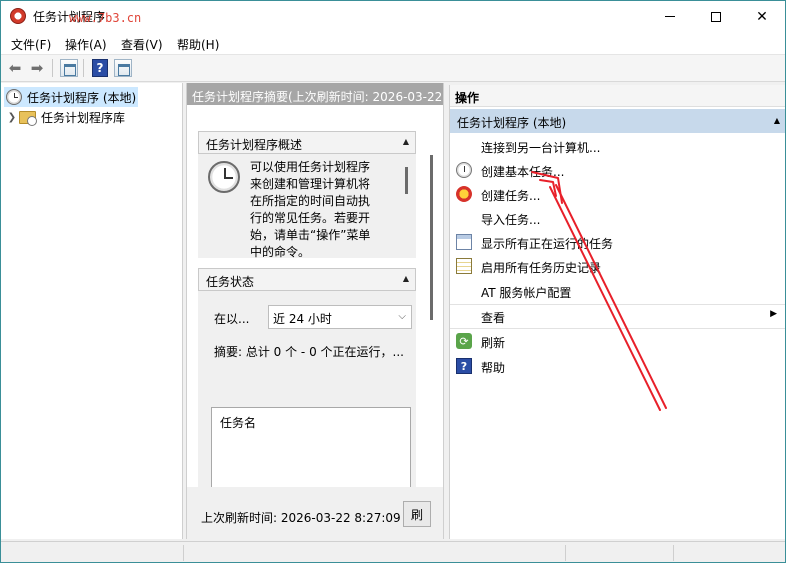 The width and height of the screenshot is (786, 563). What do you see at coordinates (512, 123) in the screenshot?
I see `actions-group-label: 任务计划程序 (本地)` at bounding box center [512, 123].